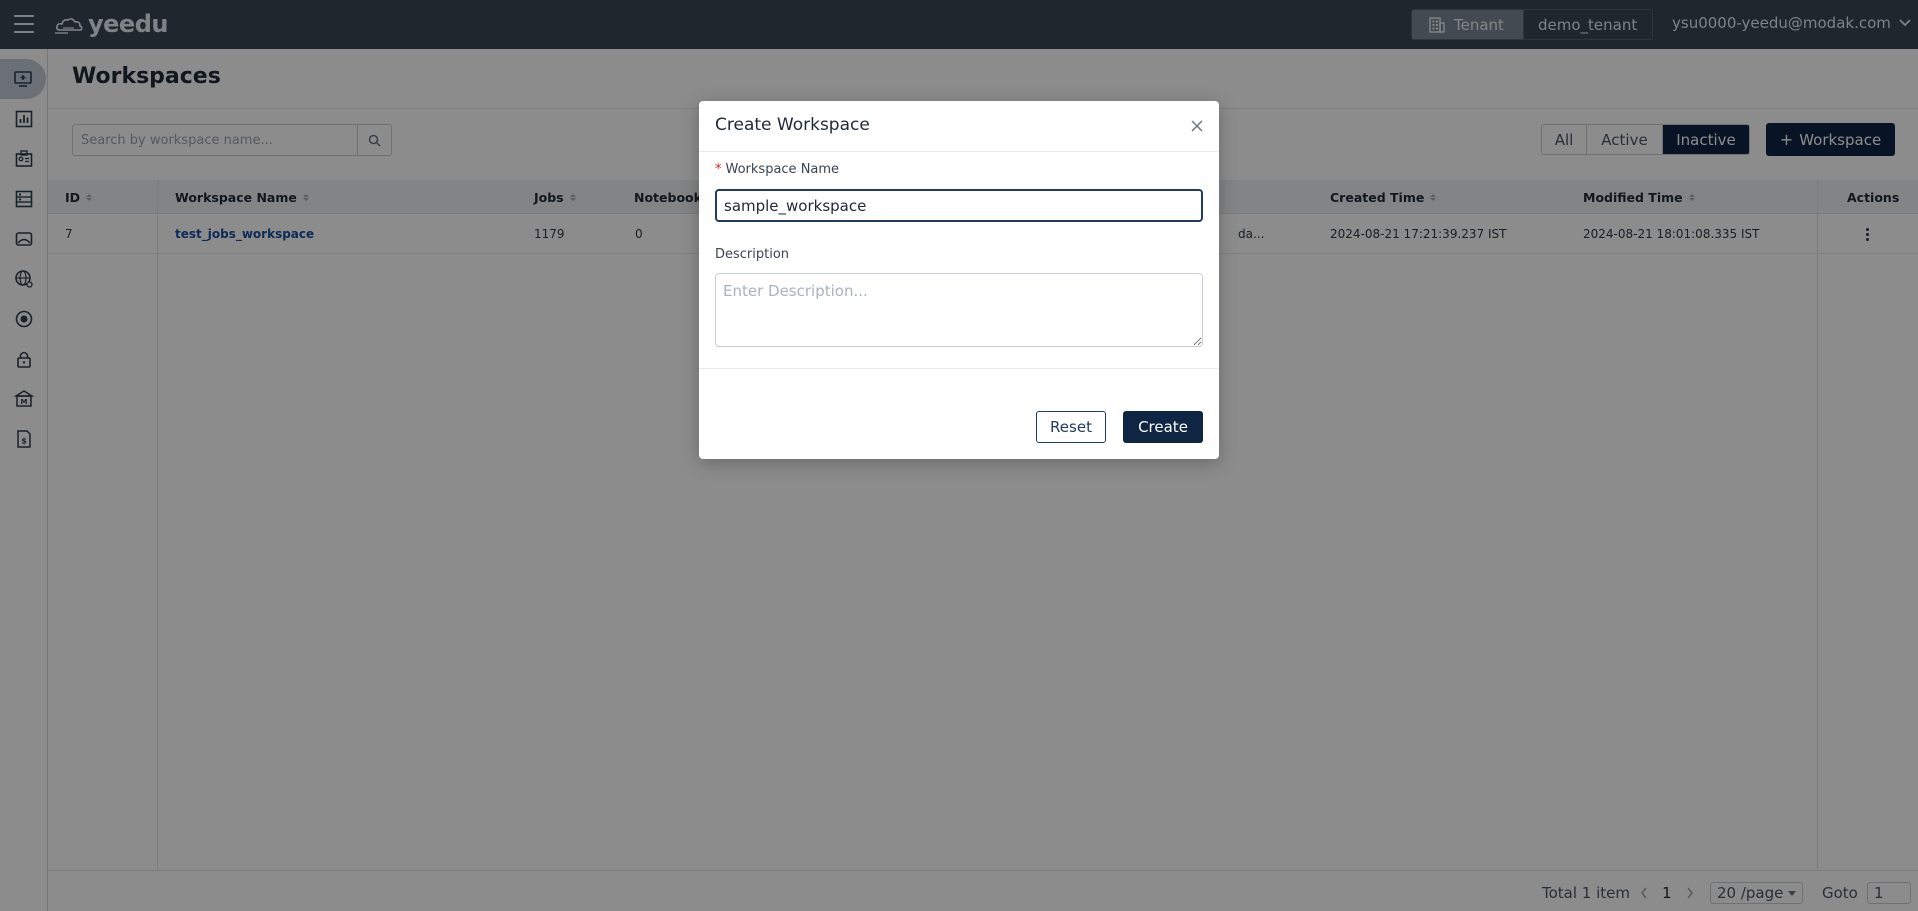  Describe the element at coordinates (959, 368) in the screenshot. I see `modal-divider` at that location.